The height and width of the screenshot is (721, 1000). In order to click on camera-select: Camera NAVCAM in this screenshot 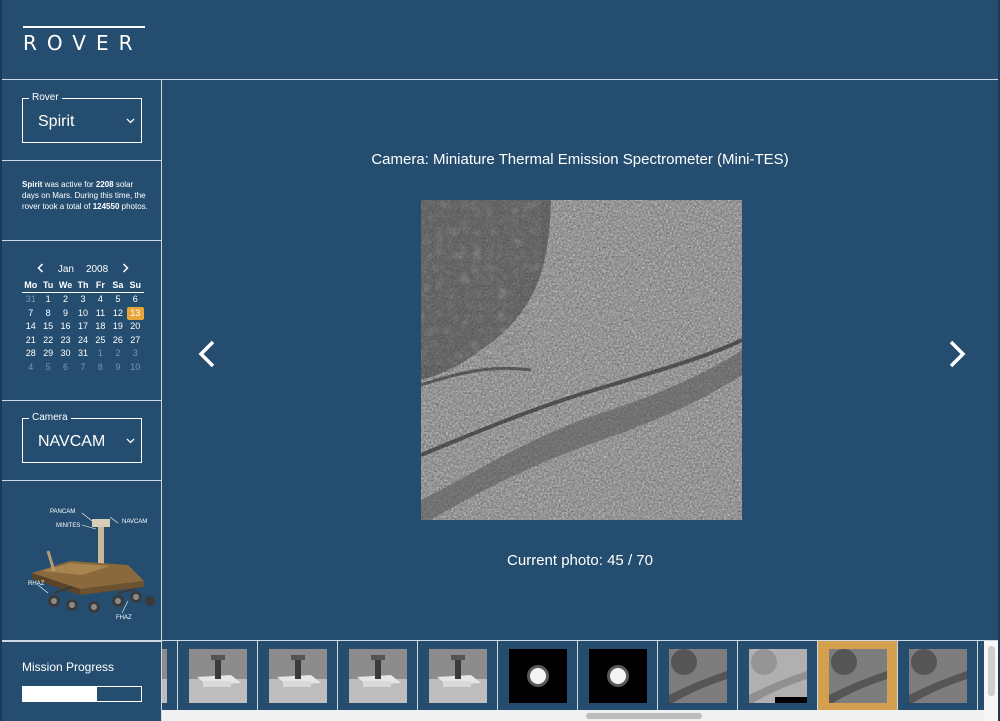, I will do `click(82, 437)`.